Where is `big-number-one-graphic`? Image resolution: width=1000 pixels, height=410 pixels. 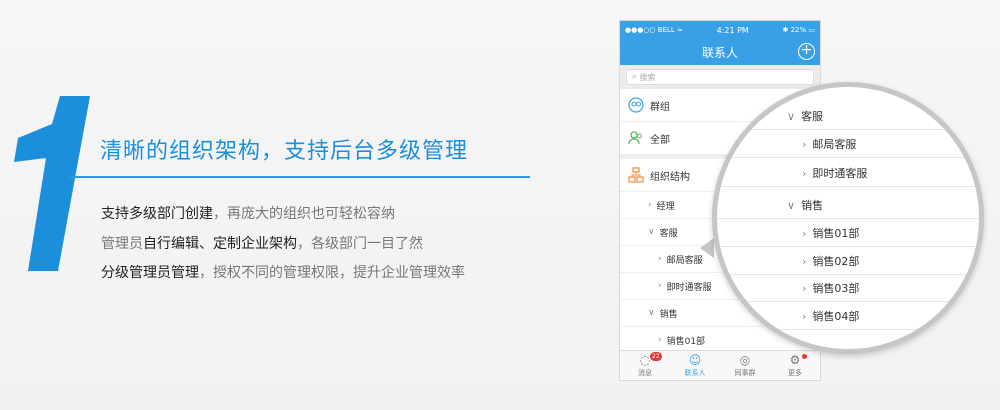
big-number-one-graphic is located at coordinates (52, 183).